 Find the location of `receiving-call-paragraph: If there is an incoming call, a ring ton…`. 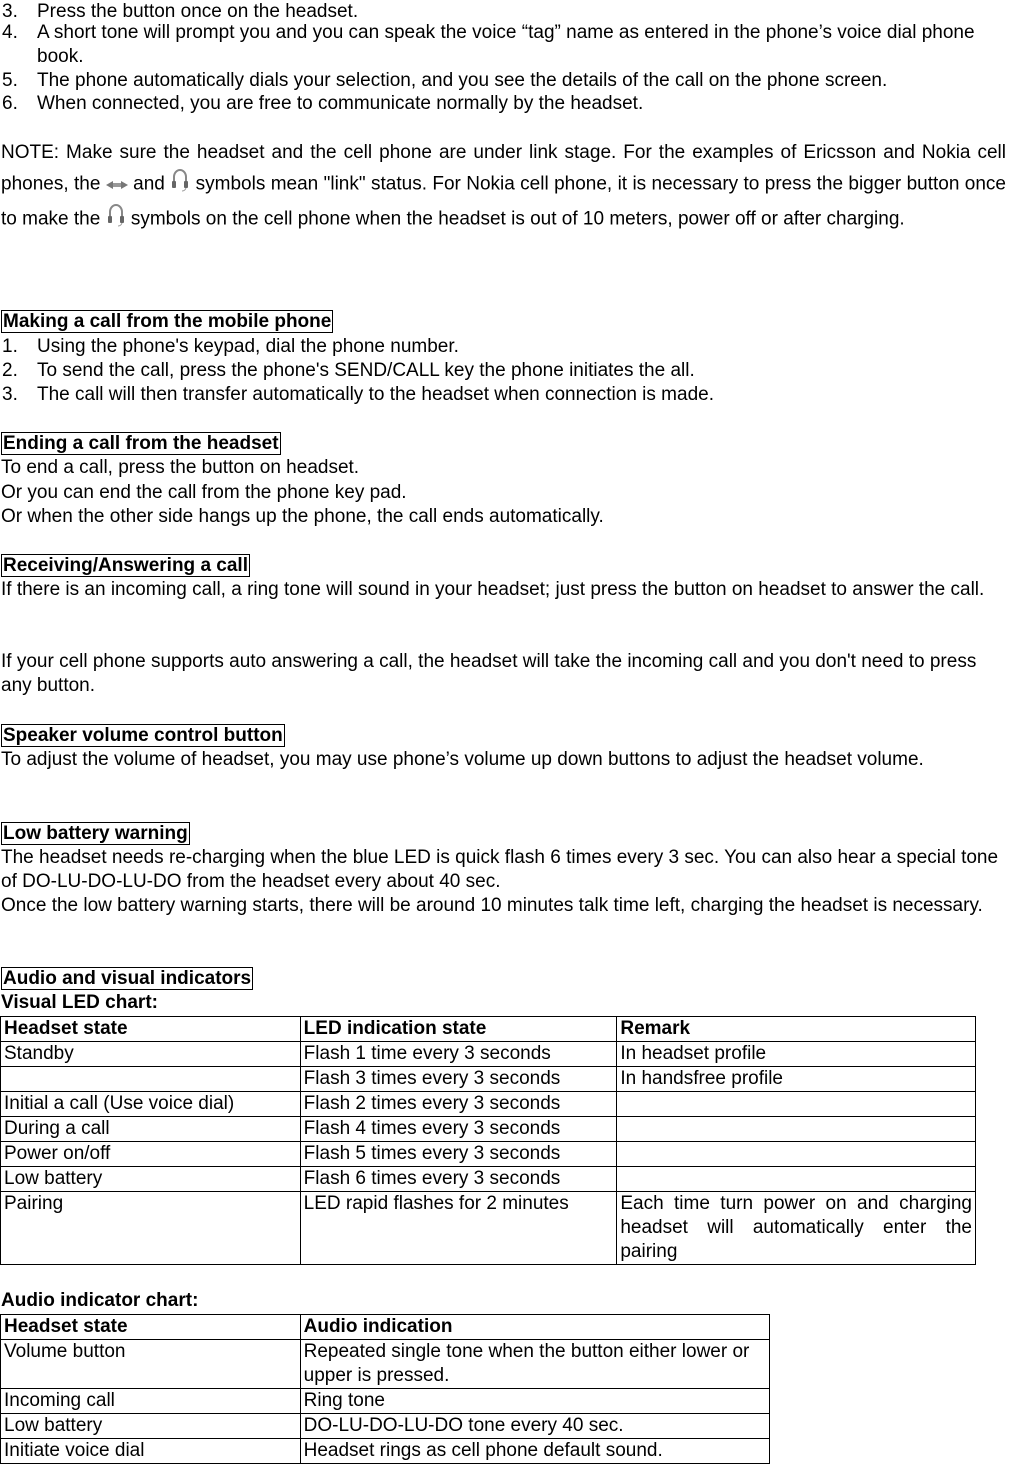

receiving-call-paragraph: If there is an incoming call, a ring ton… is located at coordinates (493, 589).